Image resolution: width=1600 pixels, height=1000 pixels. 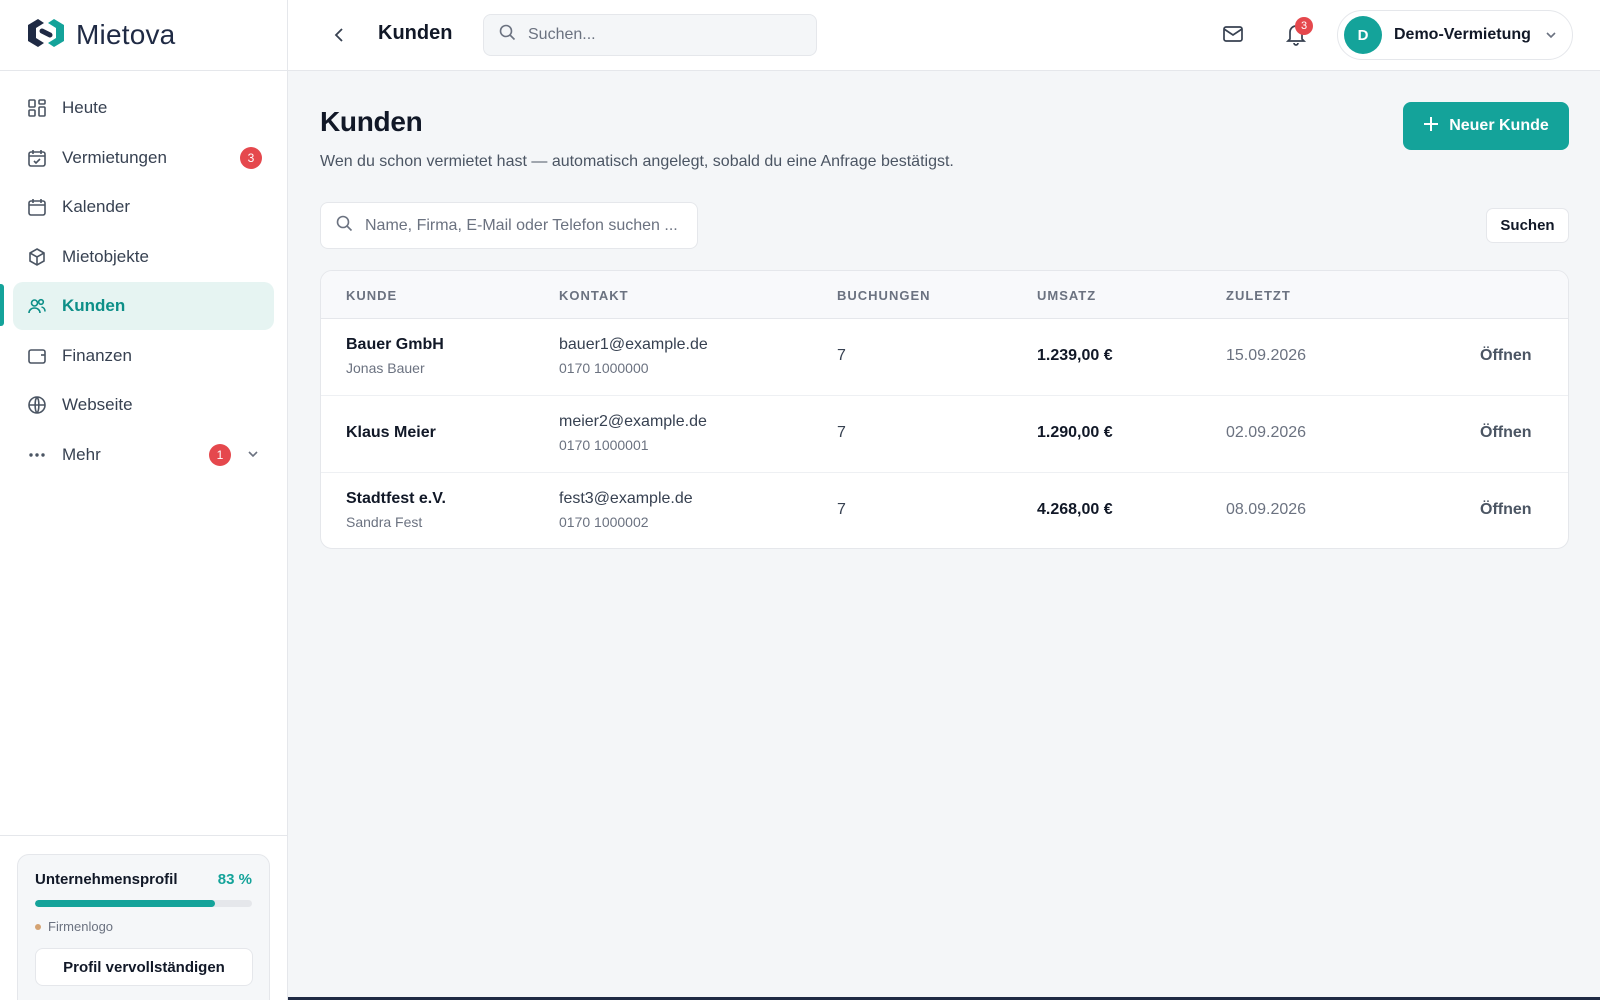 I want to click on dashboard-icon, so click(x=37, y=108).